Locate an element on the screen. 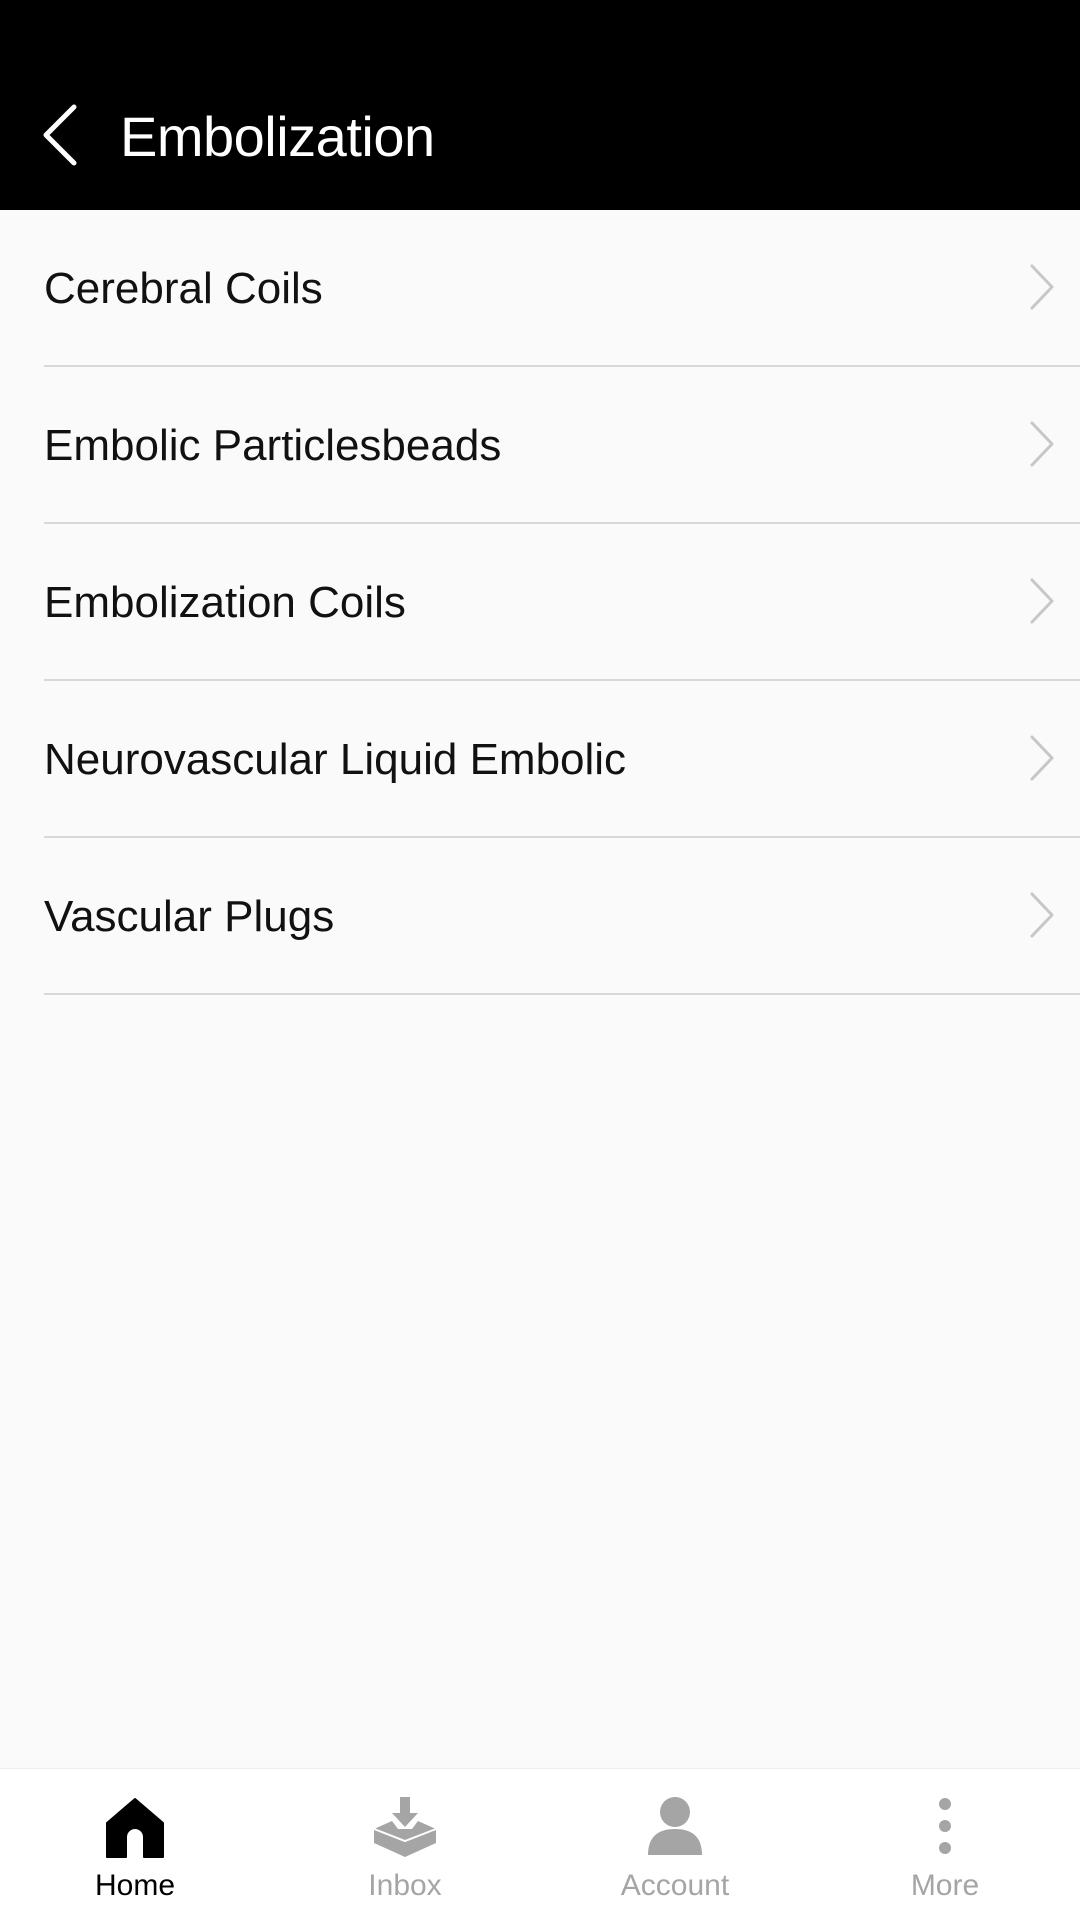  tab-home: Home is located at coordinates (135, 1845).